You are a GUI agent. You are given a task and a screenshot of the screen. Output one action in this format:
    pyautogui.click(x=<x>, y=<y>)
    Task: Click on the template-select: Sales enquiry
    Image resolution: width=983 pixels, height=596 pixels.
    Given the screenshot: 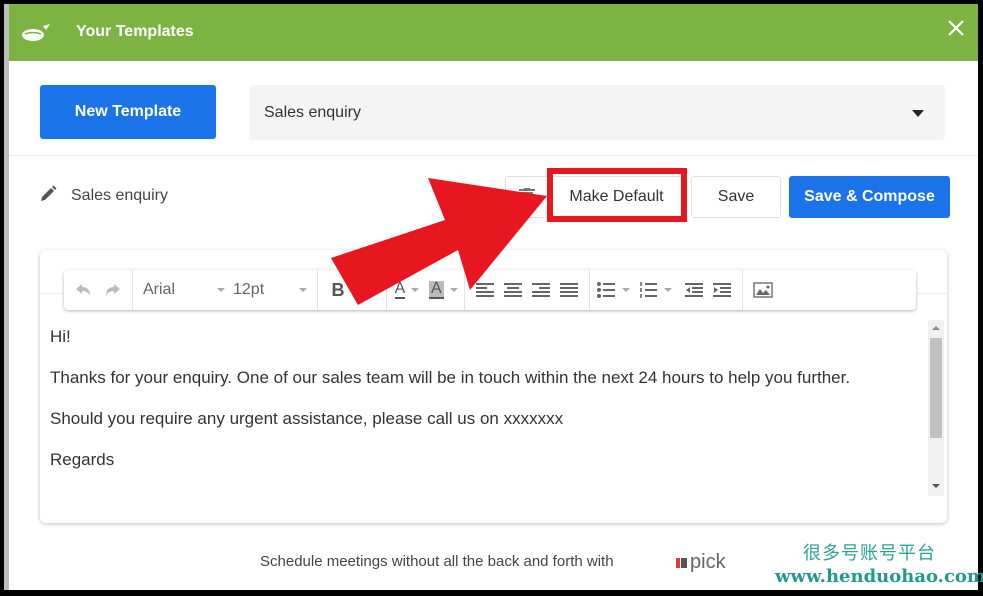 What is the action you would take?
    pyautogui.click(x=597, y=112)
    